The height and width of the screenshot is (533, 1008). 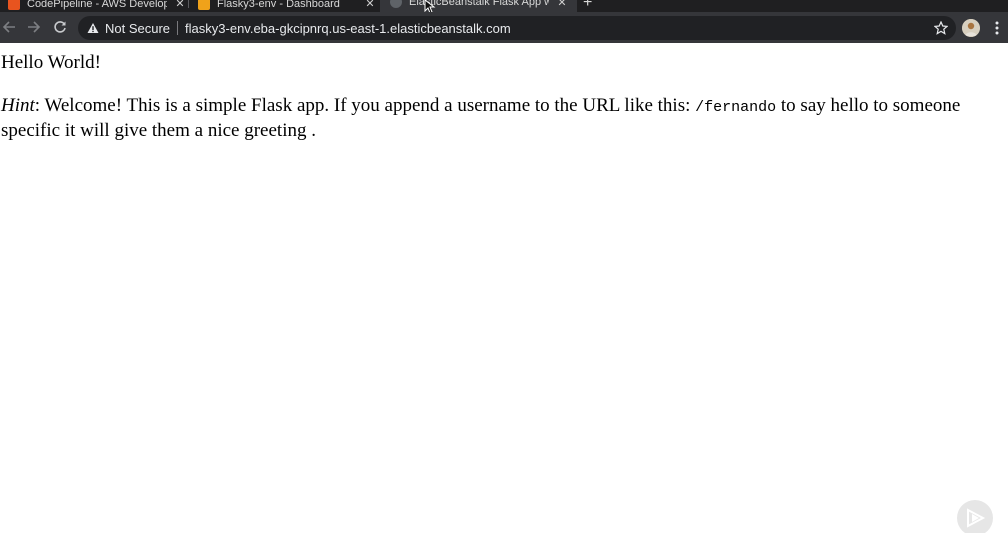 What do you see at coordinates (396, 4) in the screenshot?
I see `globe-favicon-icon` at bounding box center [396, 4].